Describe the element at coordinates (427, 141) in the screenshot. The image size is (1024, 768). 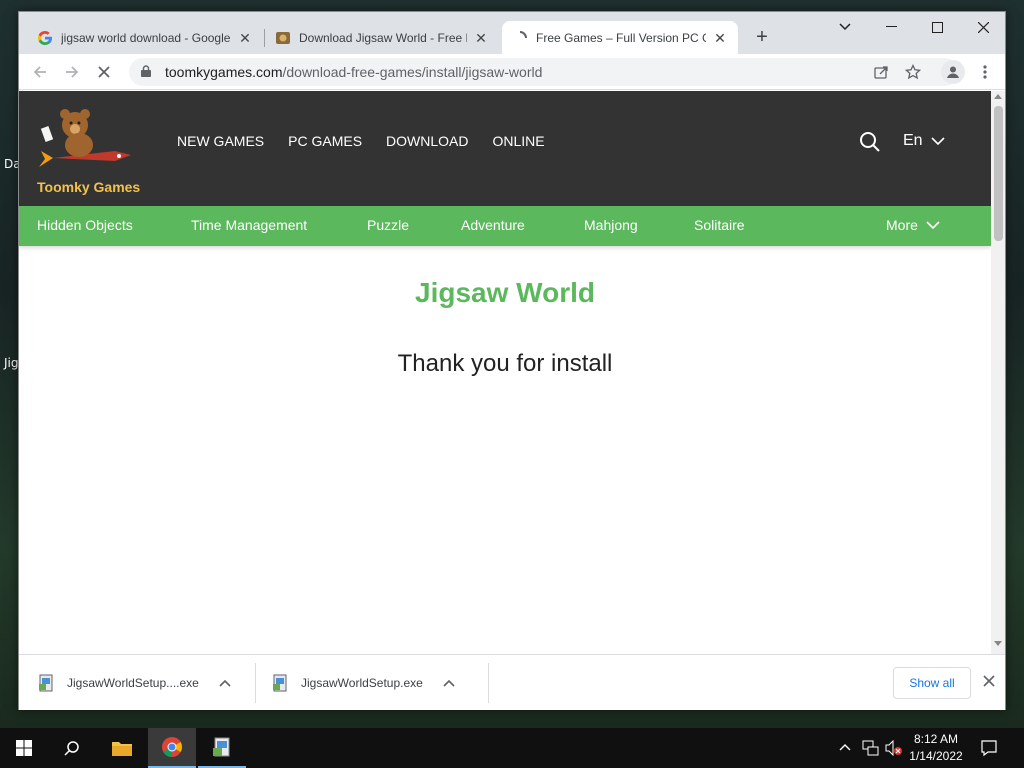
I see `nav-download: DOWNLOAD` at that location.